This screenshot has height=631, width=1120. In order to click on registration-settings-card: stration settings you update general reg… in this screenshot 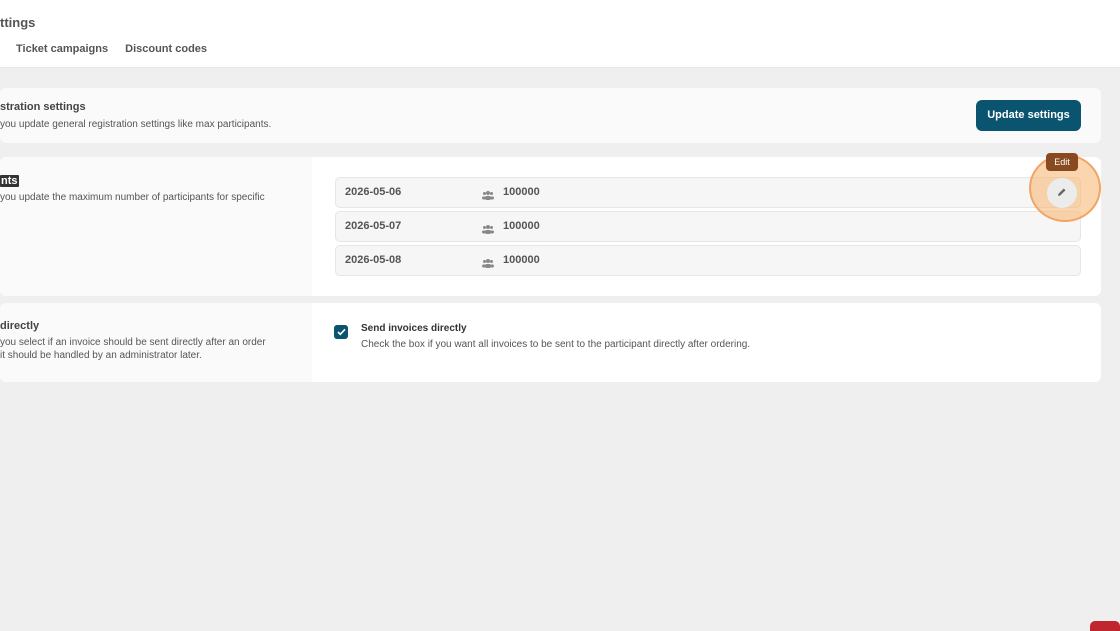, I will do `click(550, 115)`.